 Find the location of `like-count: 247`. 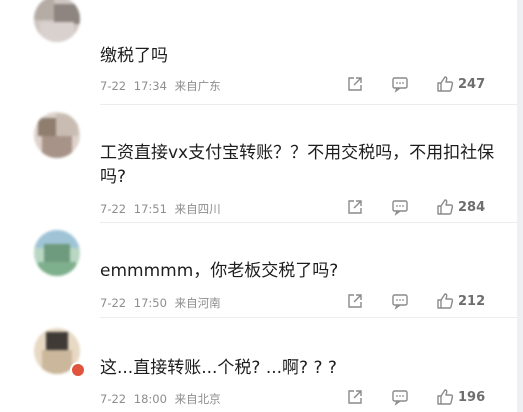

like-count: 247 is located at coordinates (472, 84).